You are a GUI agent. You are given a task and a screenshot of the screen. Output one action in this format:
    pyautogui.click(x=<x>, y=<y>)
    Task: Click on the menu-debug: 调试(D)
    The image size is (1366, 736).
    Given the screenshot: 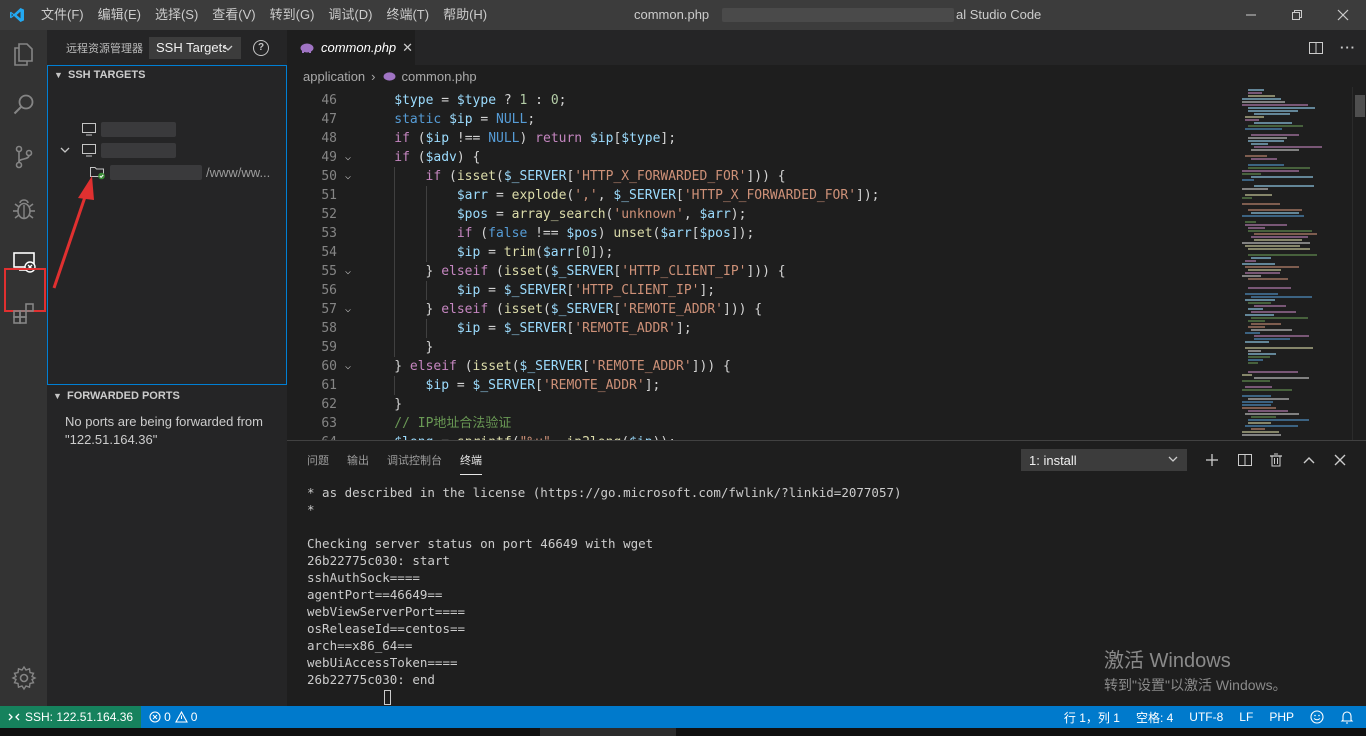 What is the action you would take?
    pyautogui.click(x=350, y=15)
    